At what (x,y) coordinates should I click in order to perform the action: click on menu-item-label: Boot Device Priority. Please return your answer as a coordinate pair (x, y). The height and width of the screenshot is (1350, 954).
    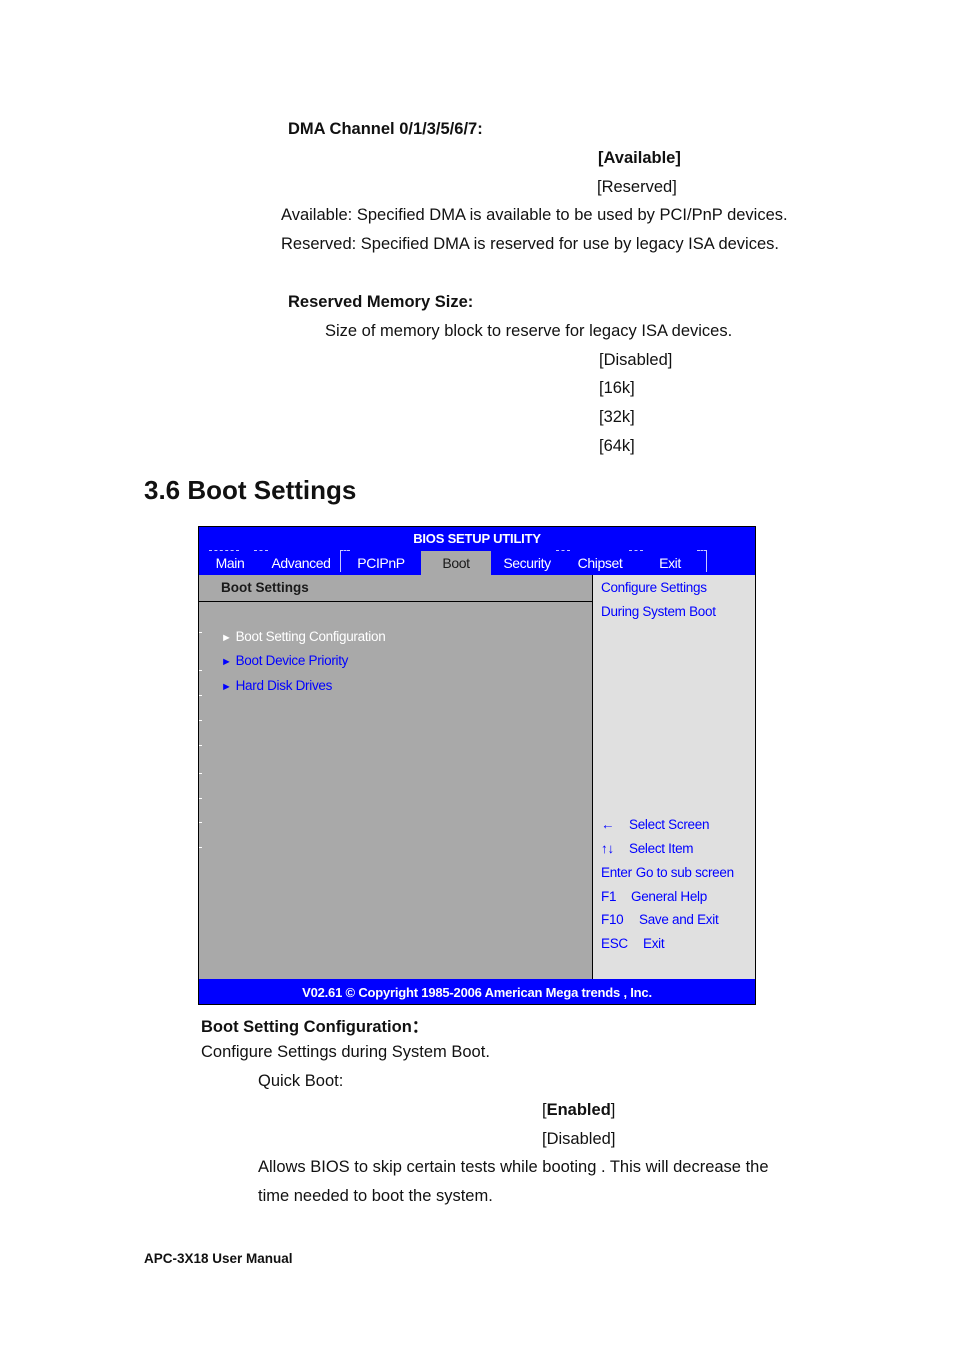
    Looking at the image, I should click on (292, 660).